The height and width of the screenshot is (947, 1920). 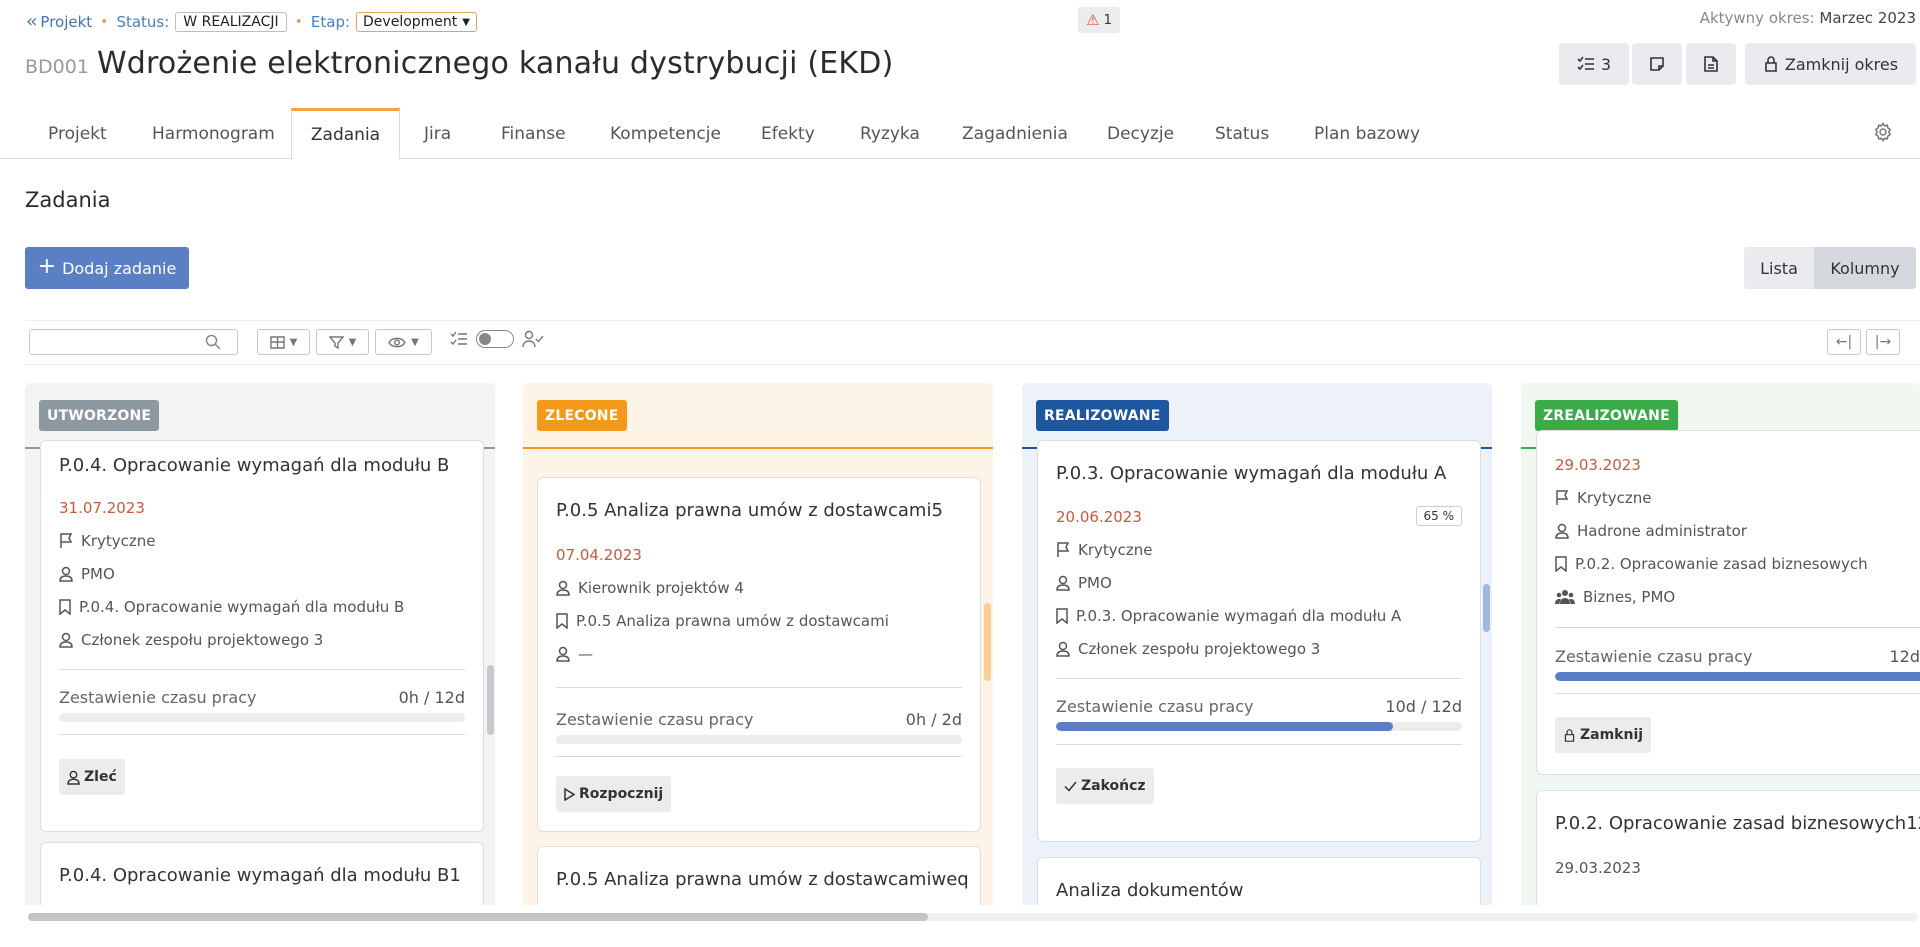 I want to click on assign-button: Zleć, so click(x=92, y=777).